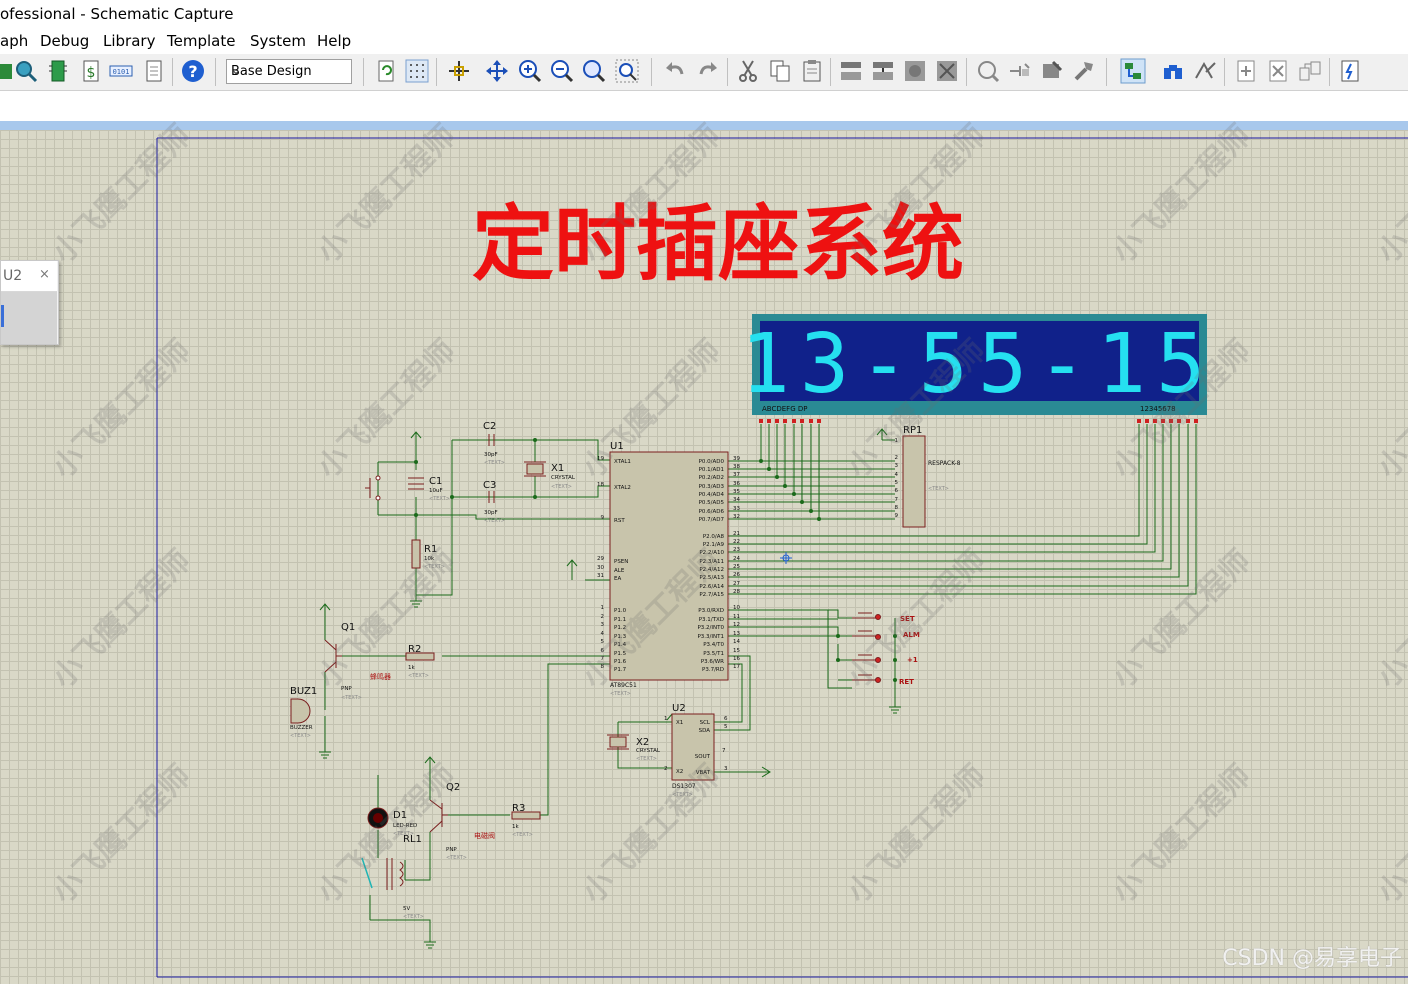 The width and height of the screenshot is (1408, 984). What do you see at coordinates (748, 71) in the screenshot?
I see `cut-icon` at bounding box center [748, 71].